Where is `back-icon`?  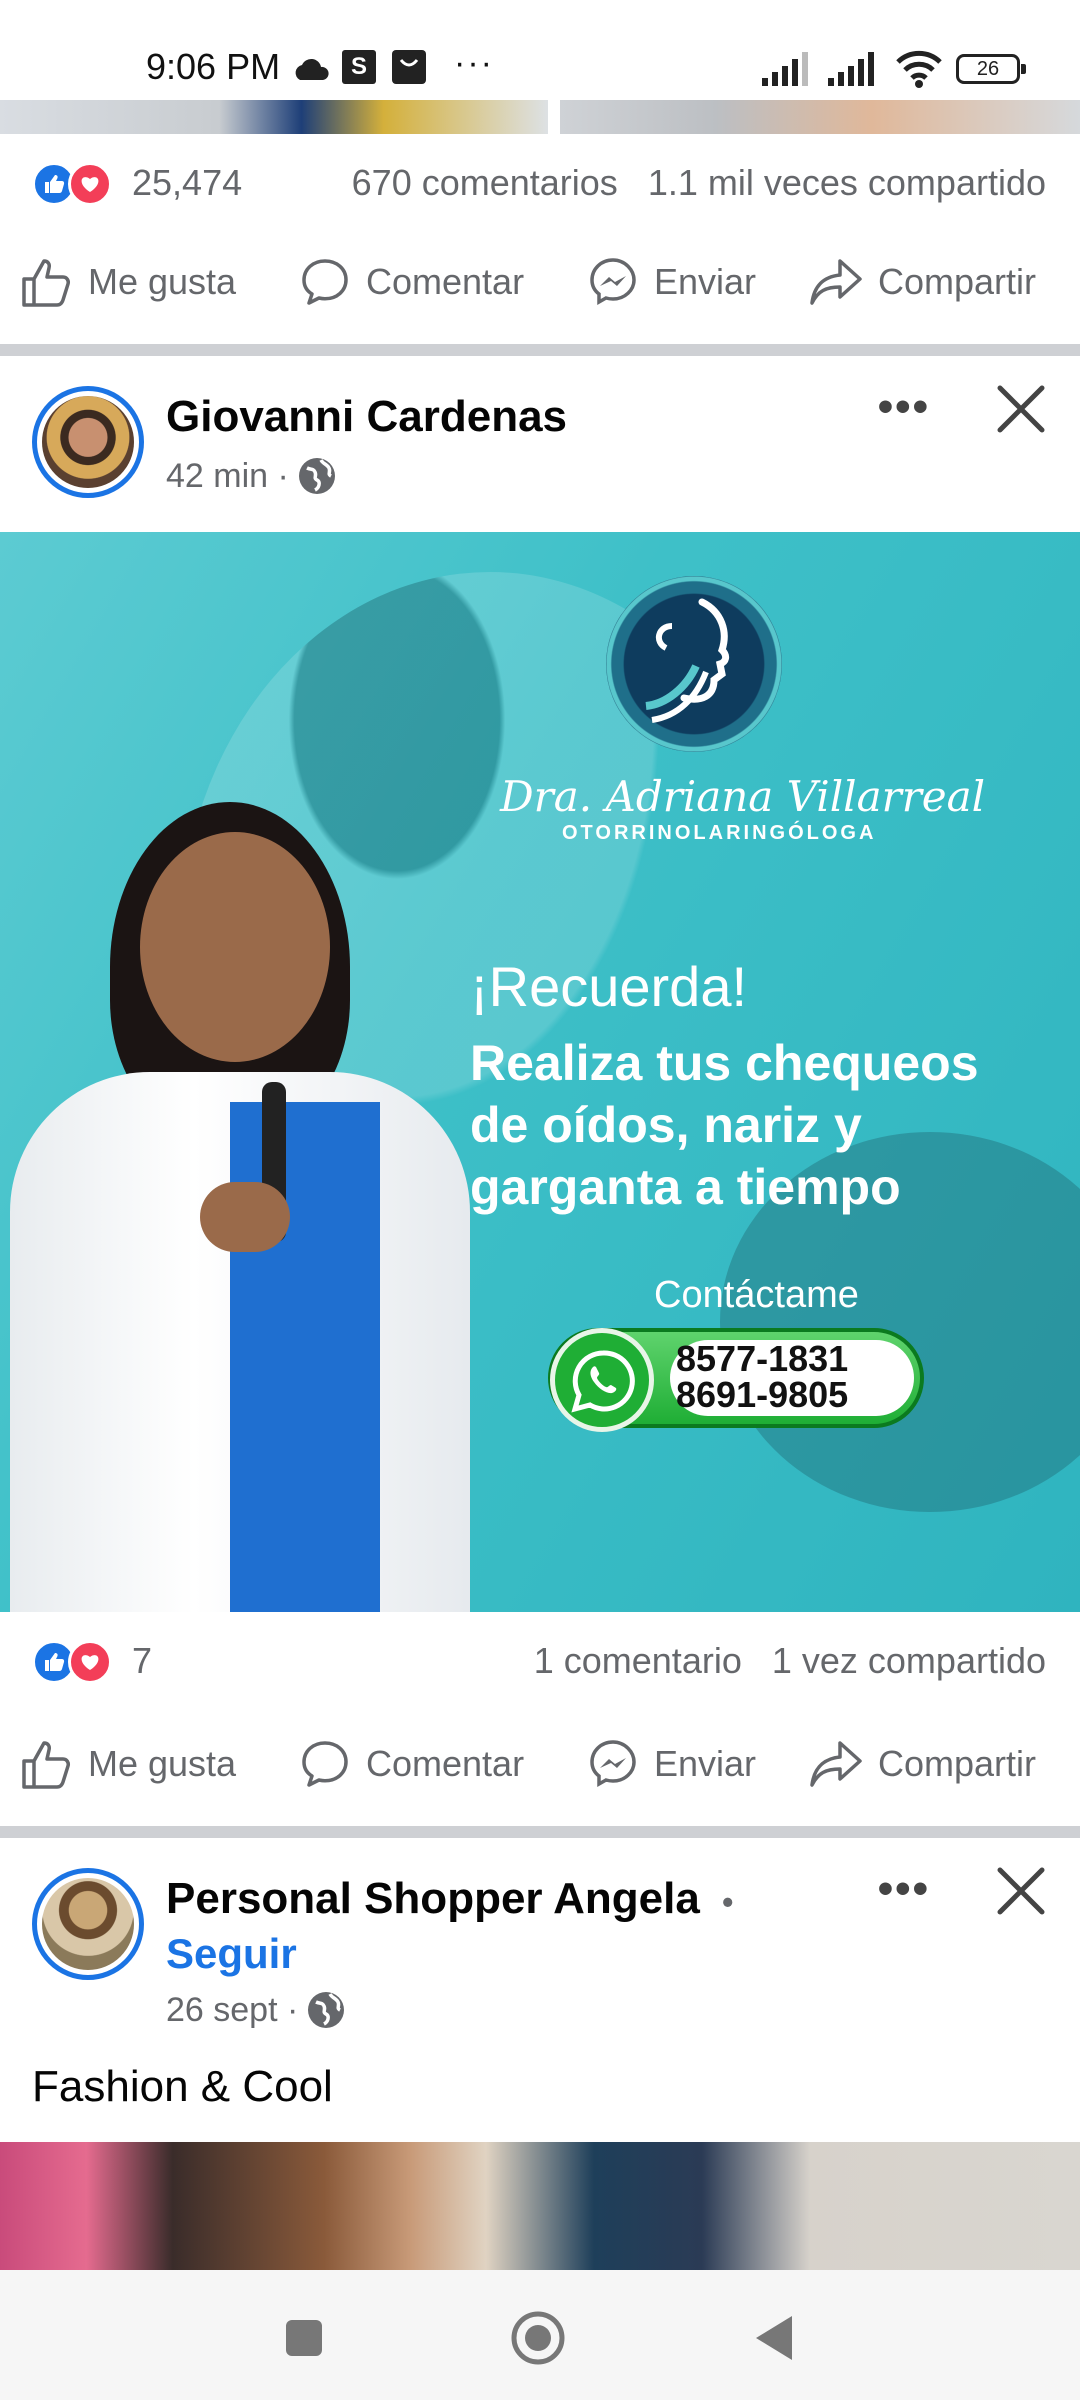 back-icon is located at coordinates (776, 2338).